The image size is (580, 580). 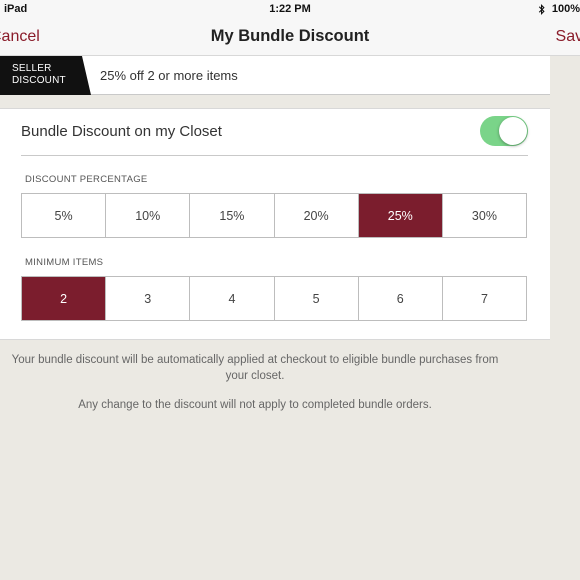 What do you see at coordinates (39, 80) in the screenshot?
I see `seller-discount-tag-line2: DISCOUNT` at bounding box center [39, 80].